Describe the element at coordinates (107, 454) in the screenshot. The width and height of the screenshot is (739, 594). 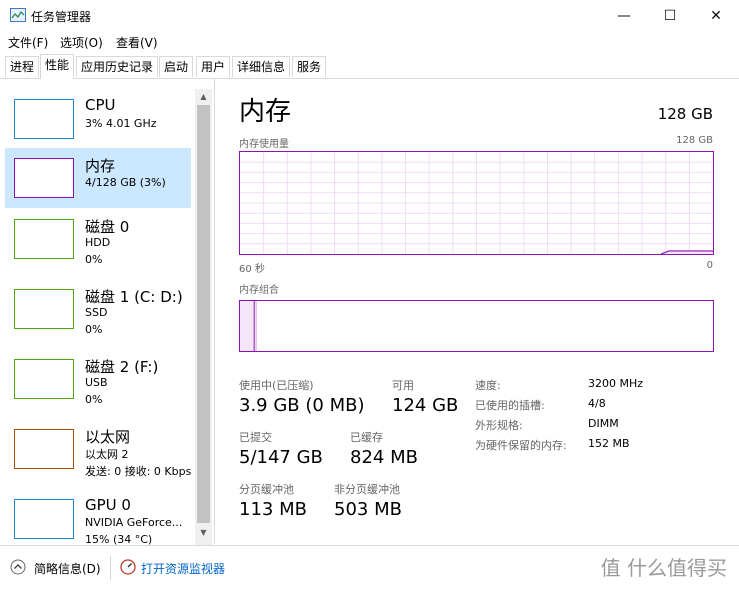
I see `resource-detail: 以太网 2` at that location.